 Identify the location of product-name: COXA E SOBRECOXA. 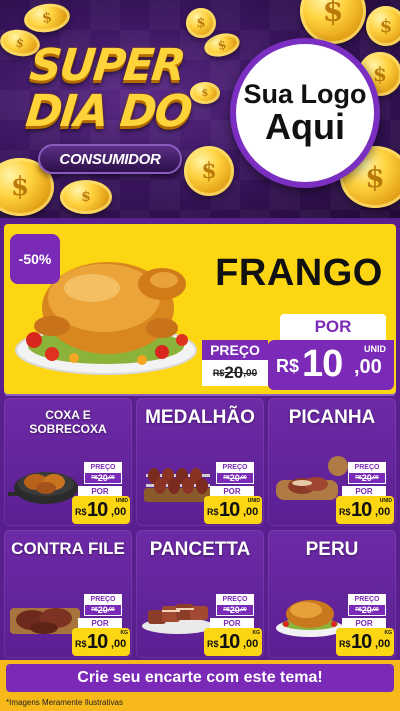
(68, 422).